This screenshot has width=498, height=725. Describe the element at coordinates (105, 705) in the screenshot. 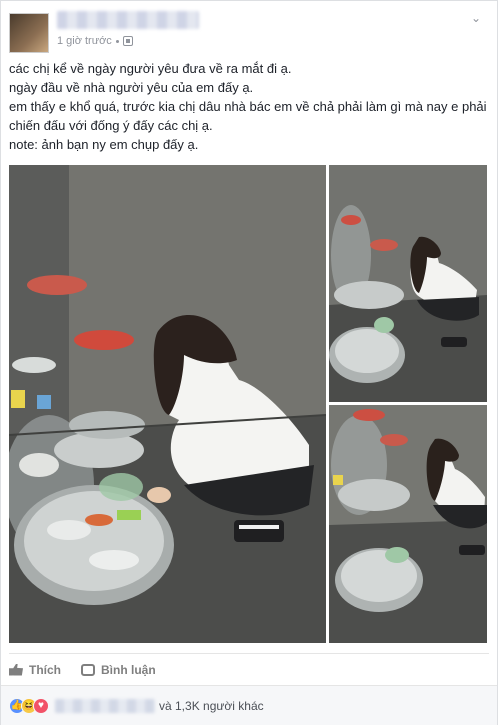

I see `reactor-names-redacted` at that location.